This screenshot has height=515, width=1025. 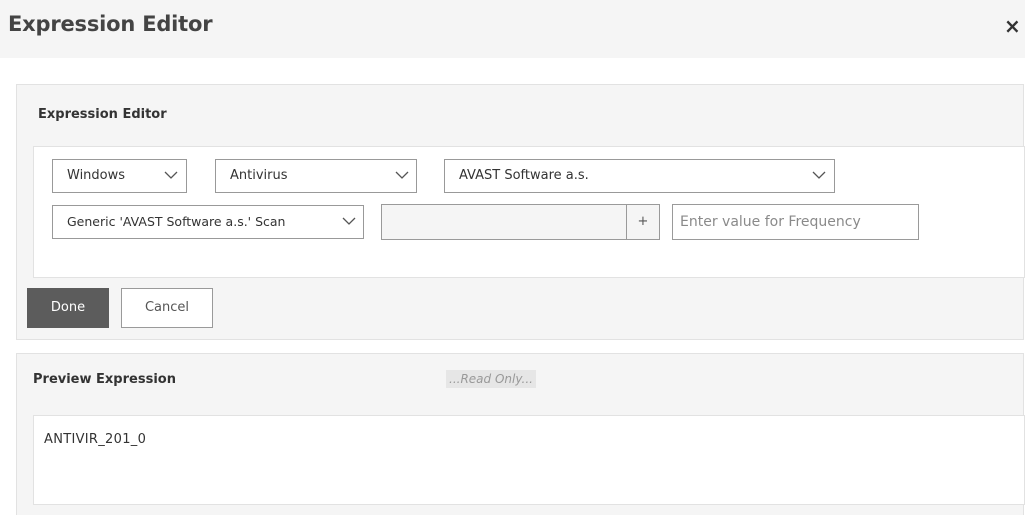 I want to click on done-button: Done, so click(x=68, y=308).